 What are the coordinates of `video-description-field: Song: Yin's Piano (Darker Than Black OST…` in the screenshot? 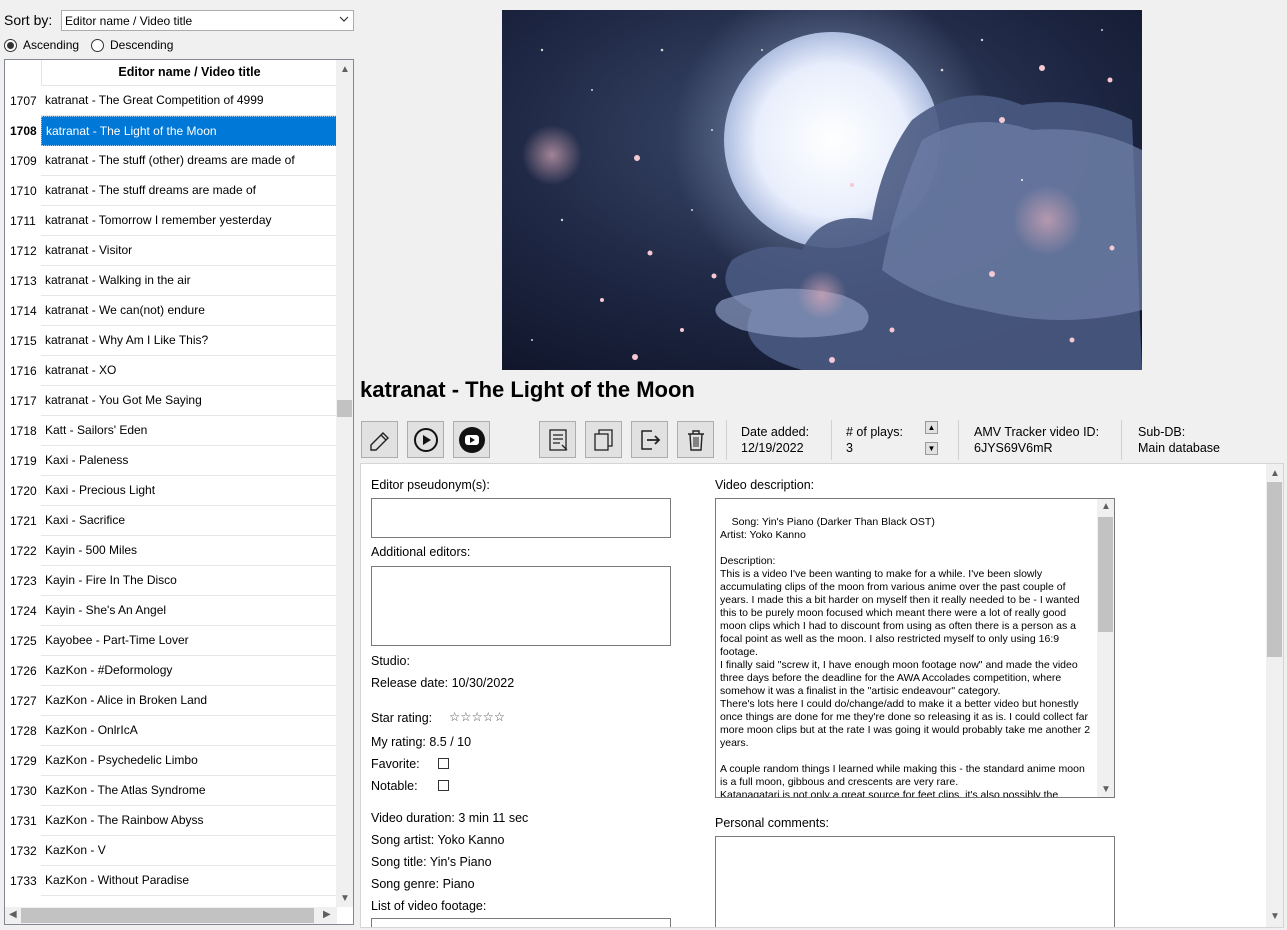 It's located at (915, 648).